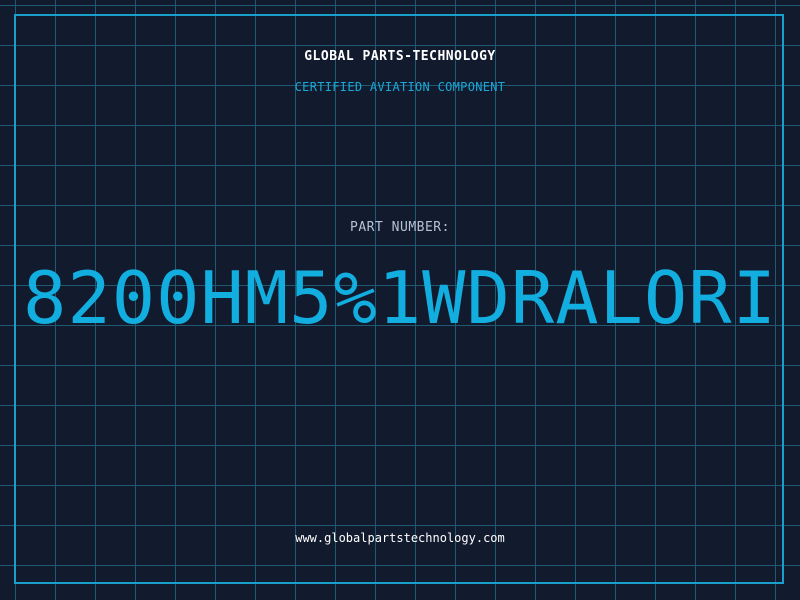 Image resolution: width=800 pixels, height=600 pixels. I want to click on part-number-value: 8200HM5%1WDRALORI, so click(400, 298).